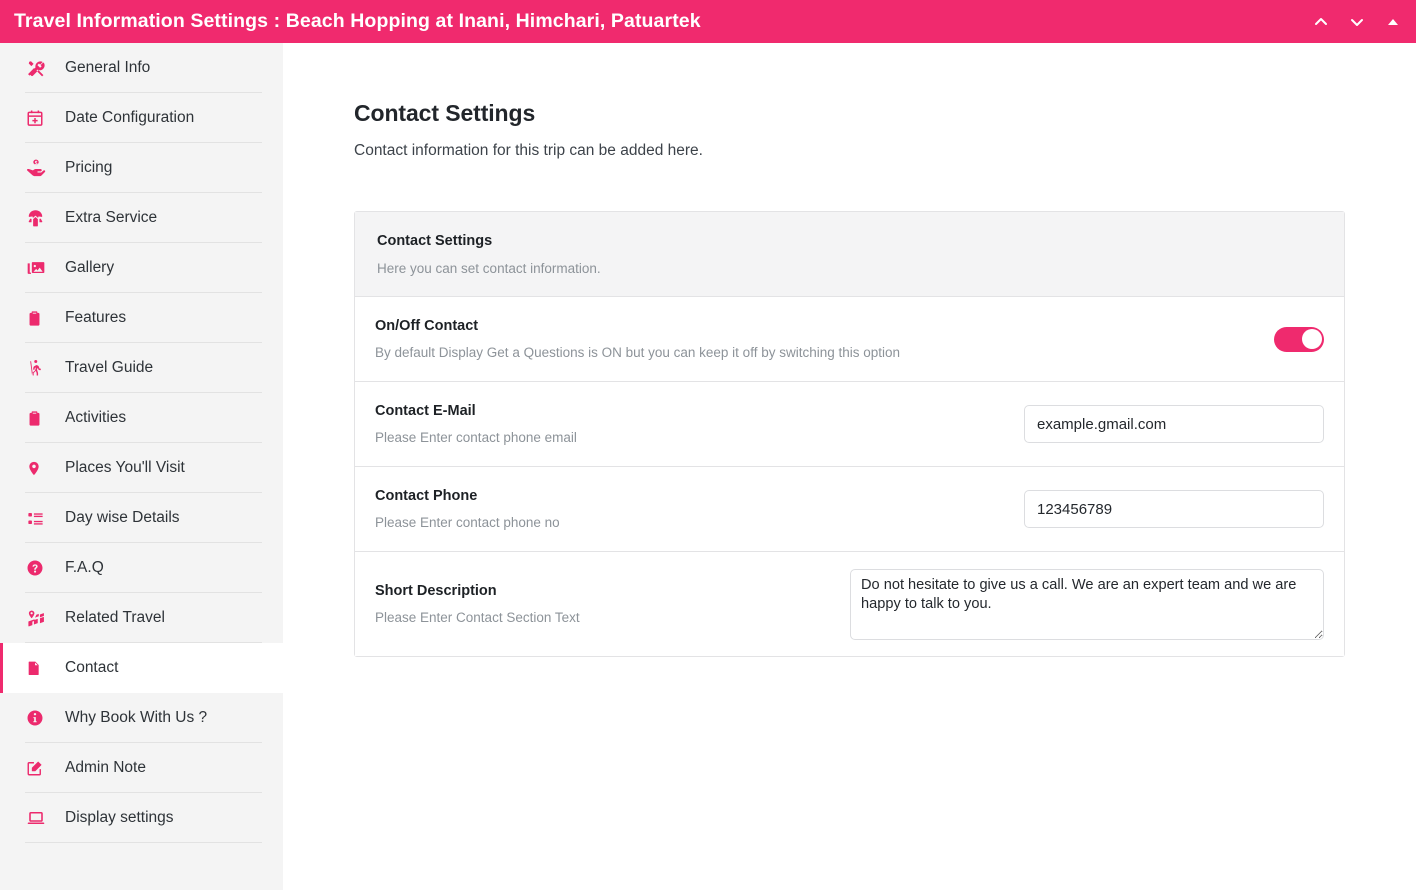  What do you see at coordinates (427, 326) in the screenshot?
I see `row-title: On/Off Contact` at bounding box center [427, 326].